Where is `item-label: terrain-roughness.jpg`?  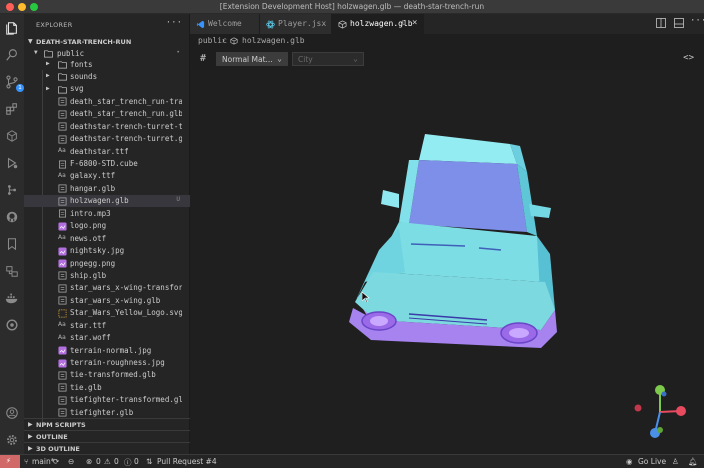 item-label: terrain-roughness.jpg is located at coordinates (117, 362).